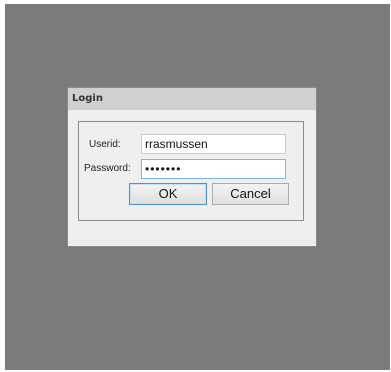  I want to click on dialog-title: Login, so click(192, 99).